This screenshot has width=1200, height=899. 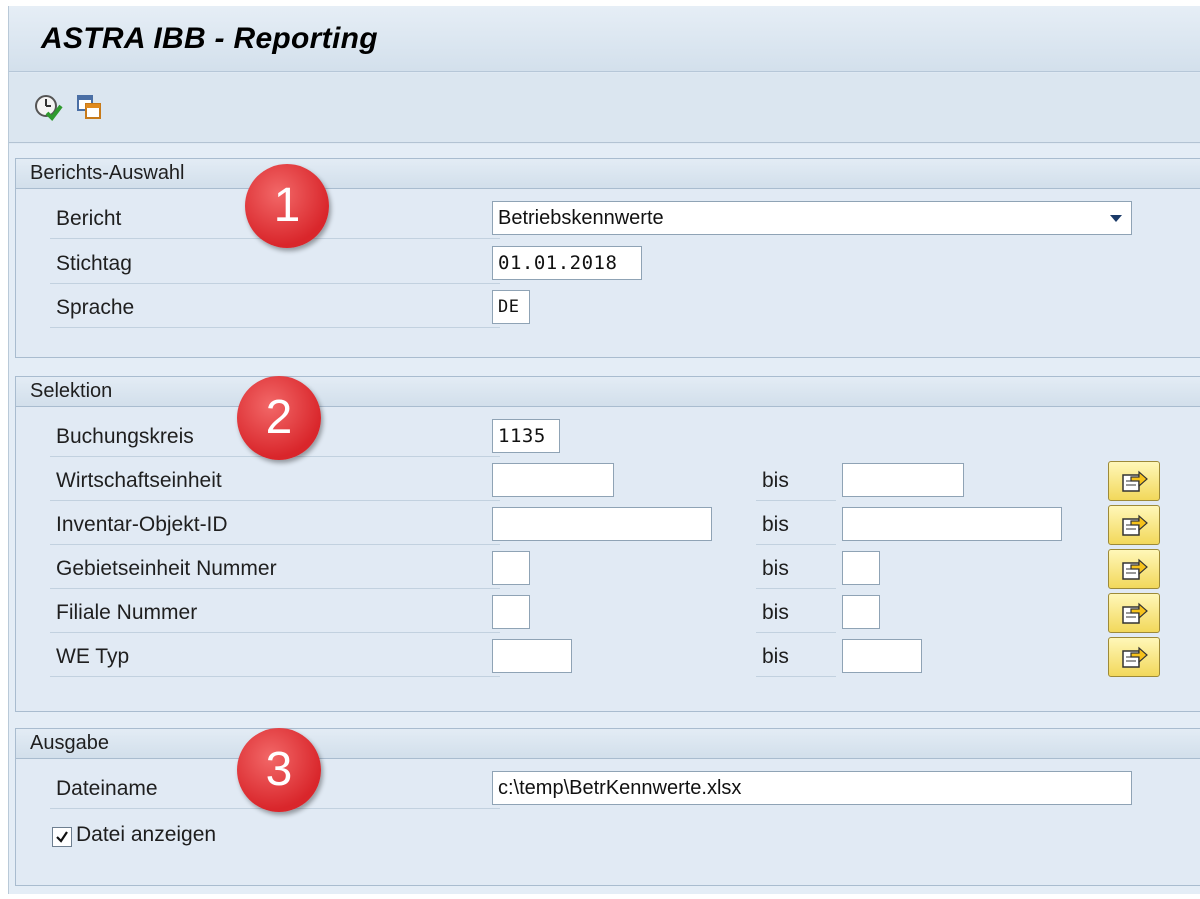 I want to click on filiale-nummer-label: Filiale Nummer, so click(x=275, y=614).